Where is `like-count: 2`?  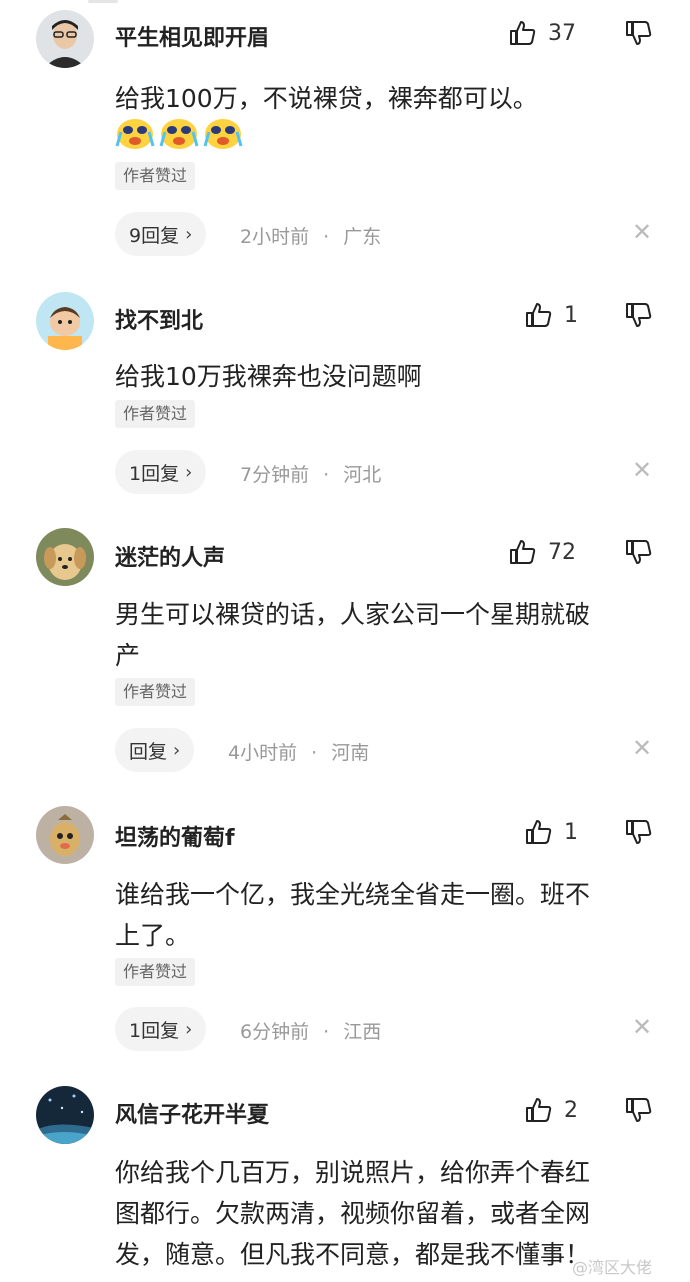
like-count: 2 is located at coordinates (571, 1110).